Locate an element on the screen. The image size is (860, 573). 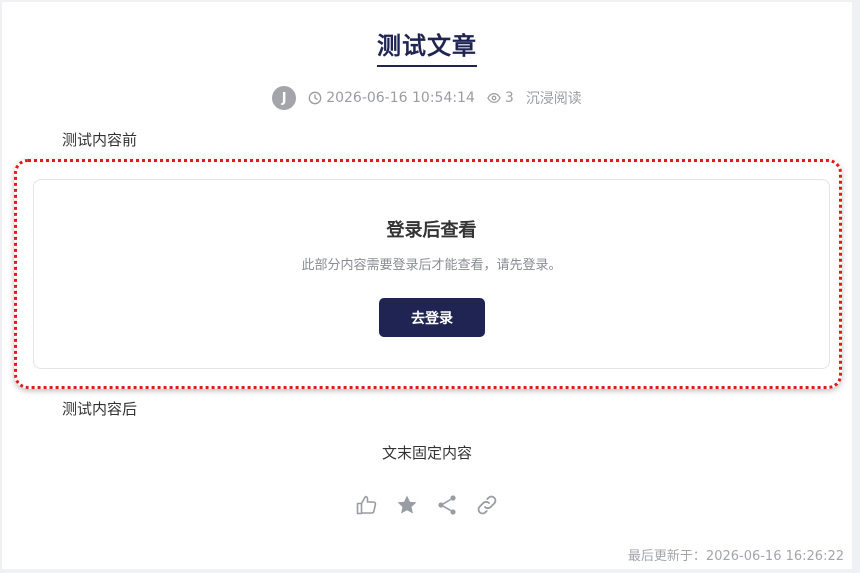
like-button is located at coordinates (367, 505).